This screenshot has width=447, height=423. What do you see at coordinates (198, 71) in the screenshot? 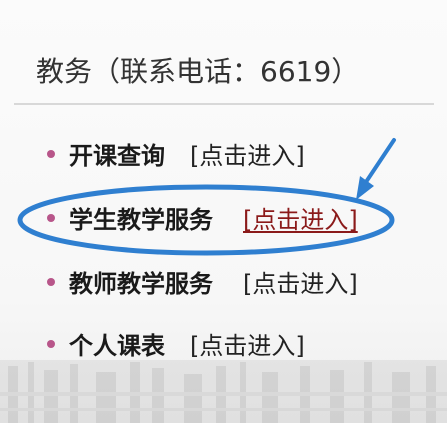
I see `section-title: 教务（联系电话：6619）` at bounding box center [198, 71].